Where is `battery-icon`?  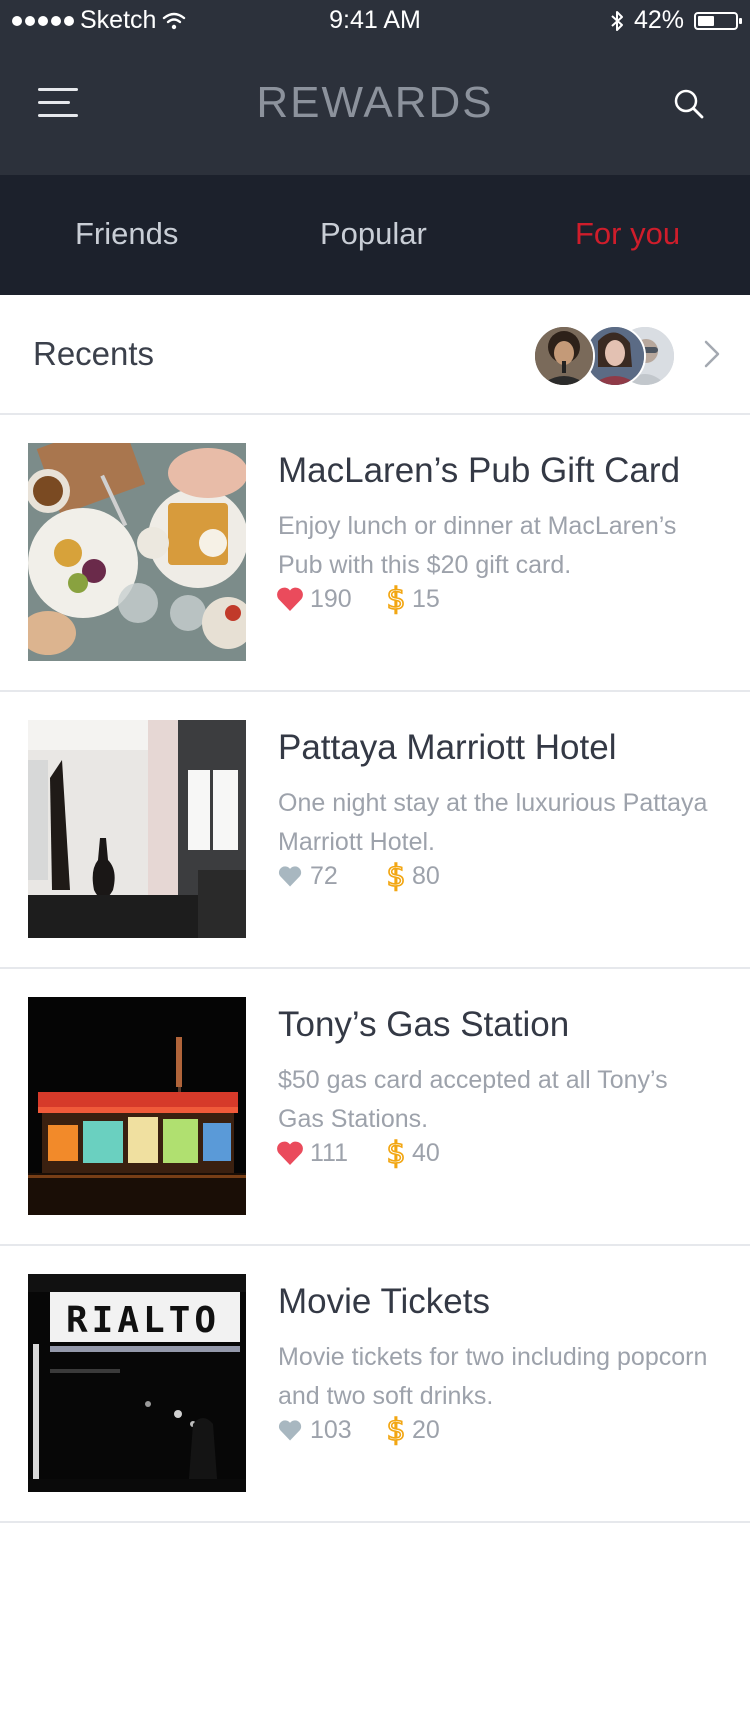 battery-icon is located at coordinates (718, 20).